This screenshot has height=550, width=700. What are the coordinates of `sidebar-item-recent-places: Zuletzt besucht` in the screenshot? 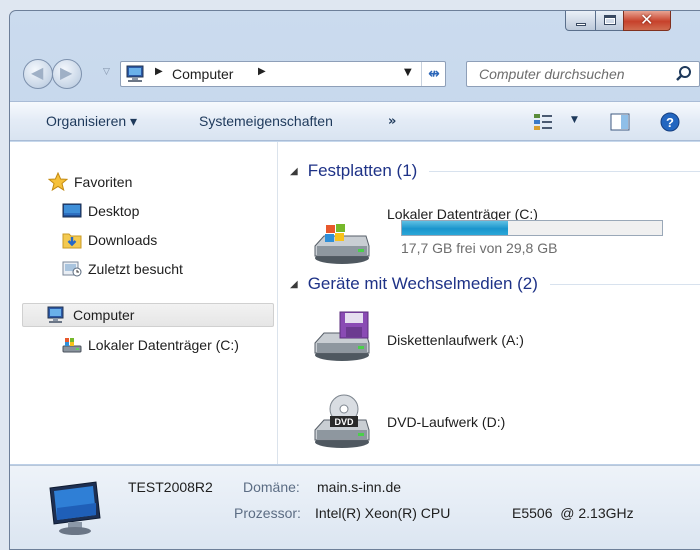 It's located at (122, 269).